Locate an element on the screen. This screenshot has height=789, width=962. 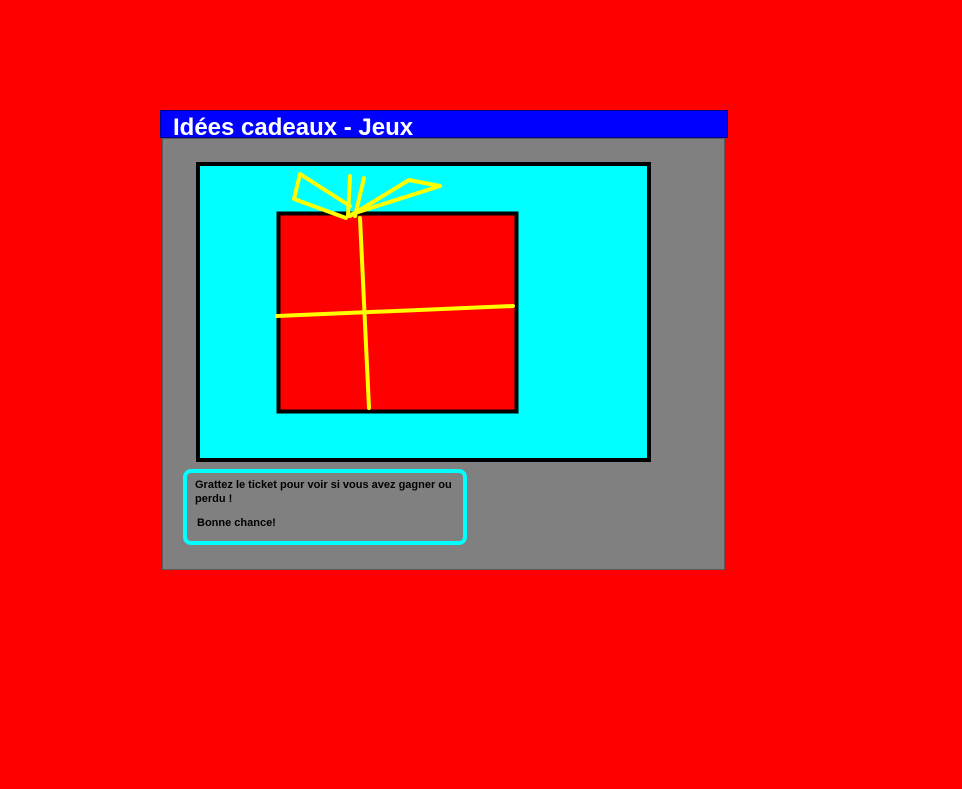
bow-left-loop is located at coordinates (322, 196).